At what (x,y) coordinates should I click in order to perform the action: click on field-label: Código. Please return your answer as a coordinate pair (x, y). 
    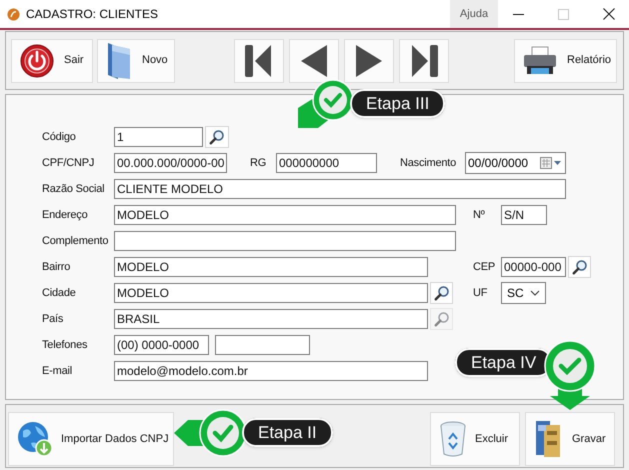
    Looking at the image, I should click on (59, 137).